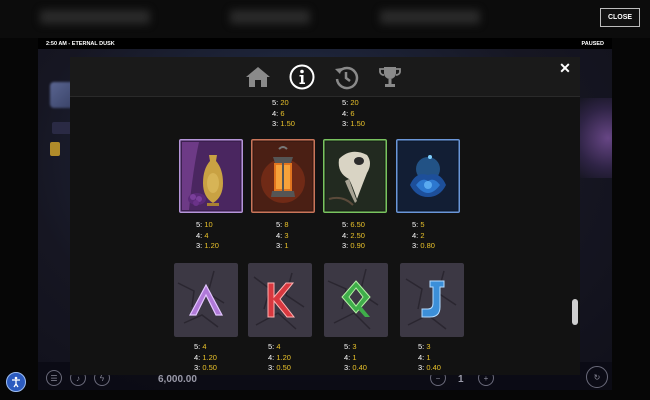 This screenshot has height=400, width=650. I want to click on paylist-jack: 5: 3 4: 1 3: 0.40, so click(429, 357).